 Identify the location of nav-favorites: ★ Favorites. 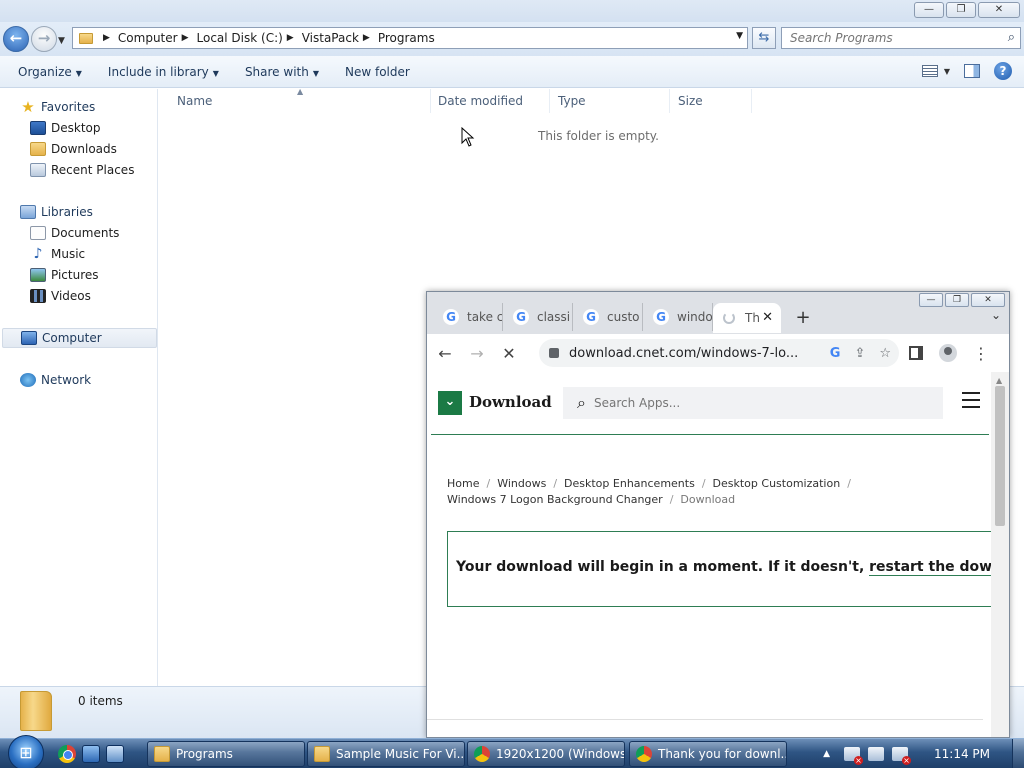
(57, 107).